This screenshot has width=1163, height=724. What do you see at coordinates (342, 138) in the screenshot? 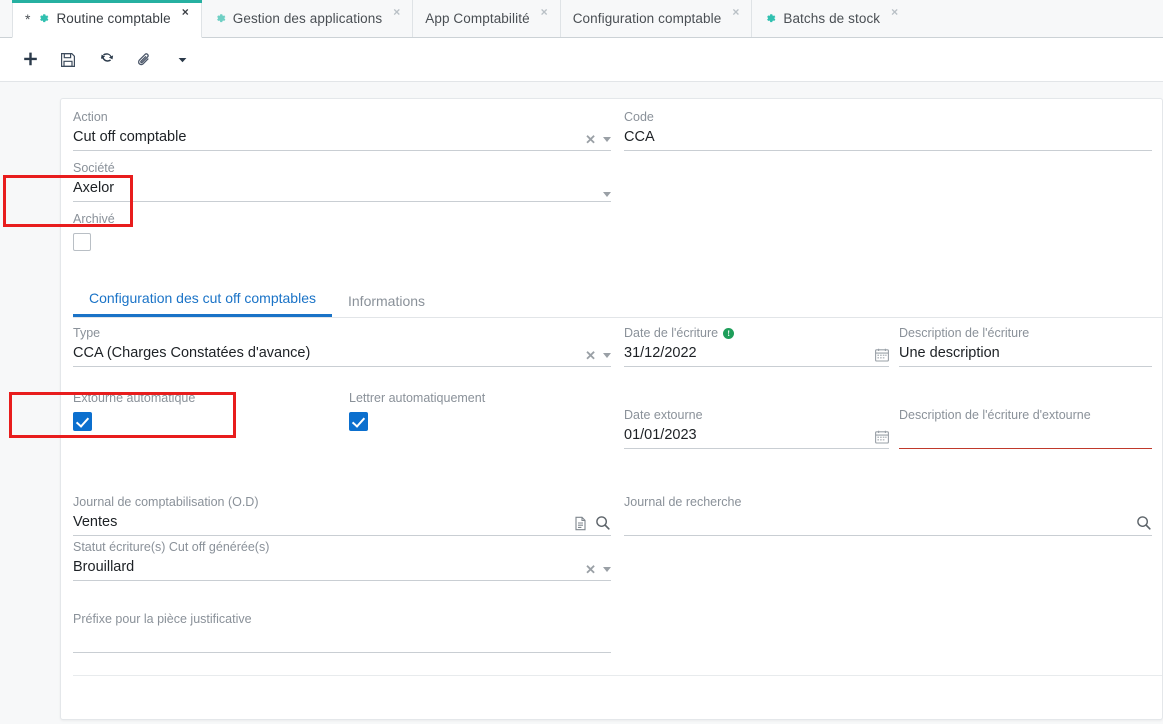
I see `action-select: Cut off comptable ✕` at bounding box center [342, 138].